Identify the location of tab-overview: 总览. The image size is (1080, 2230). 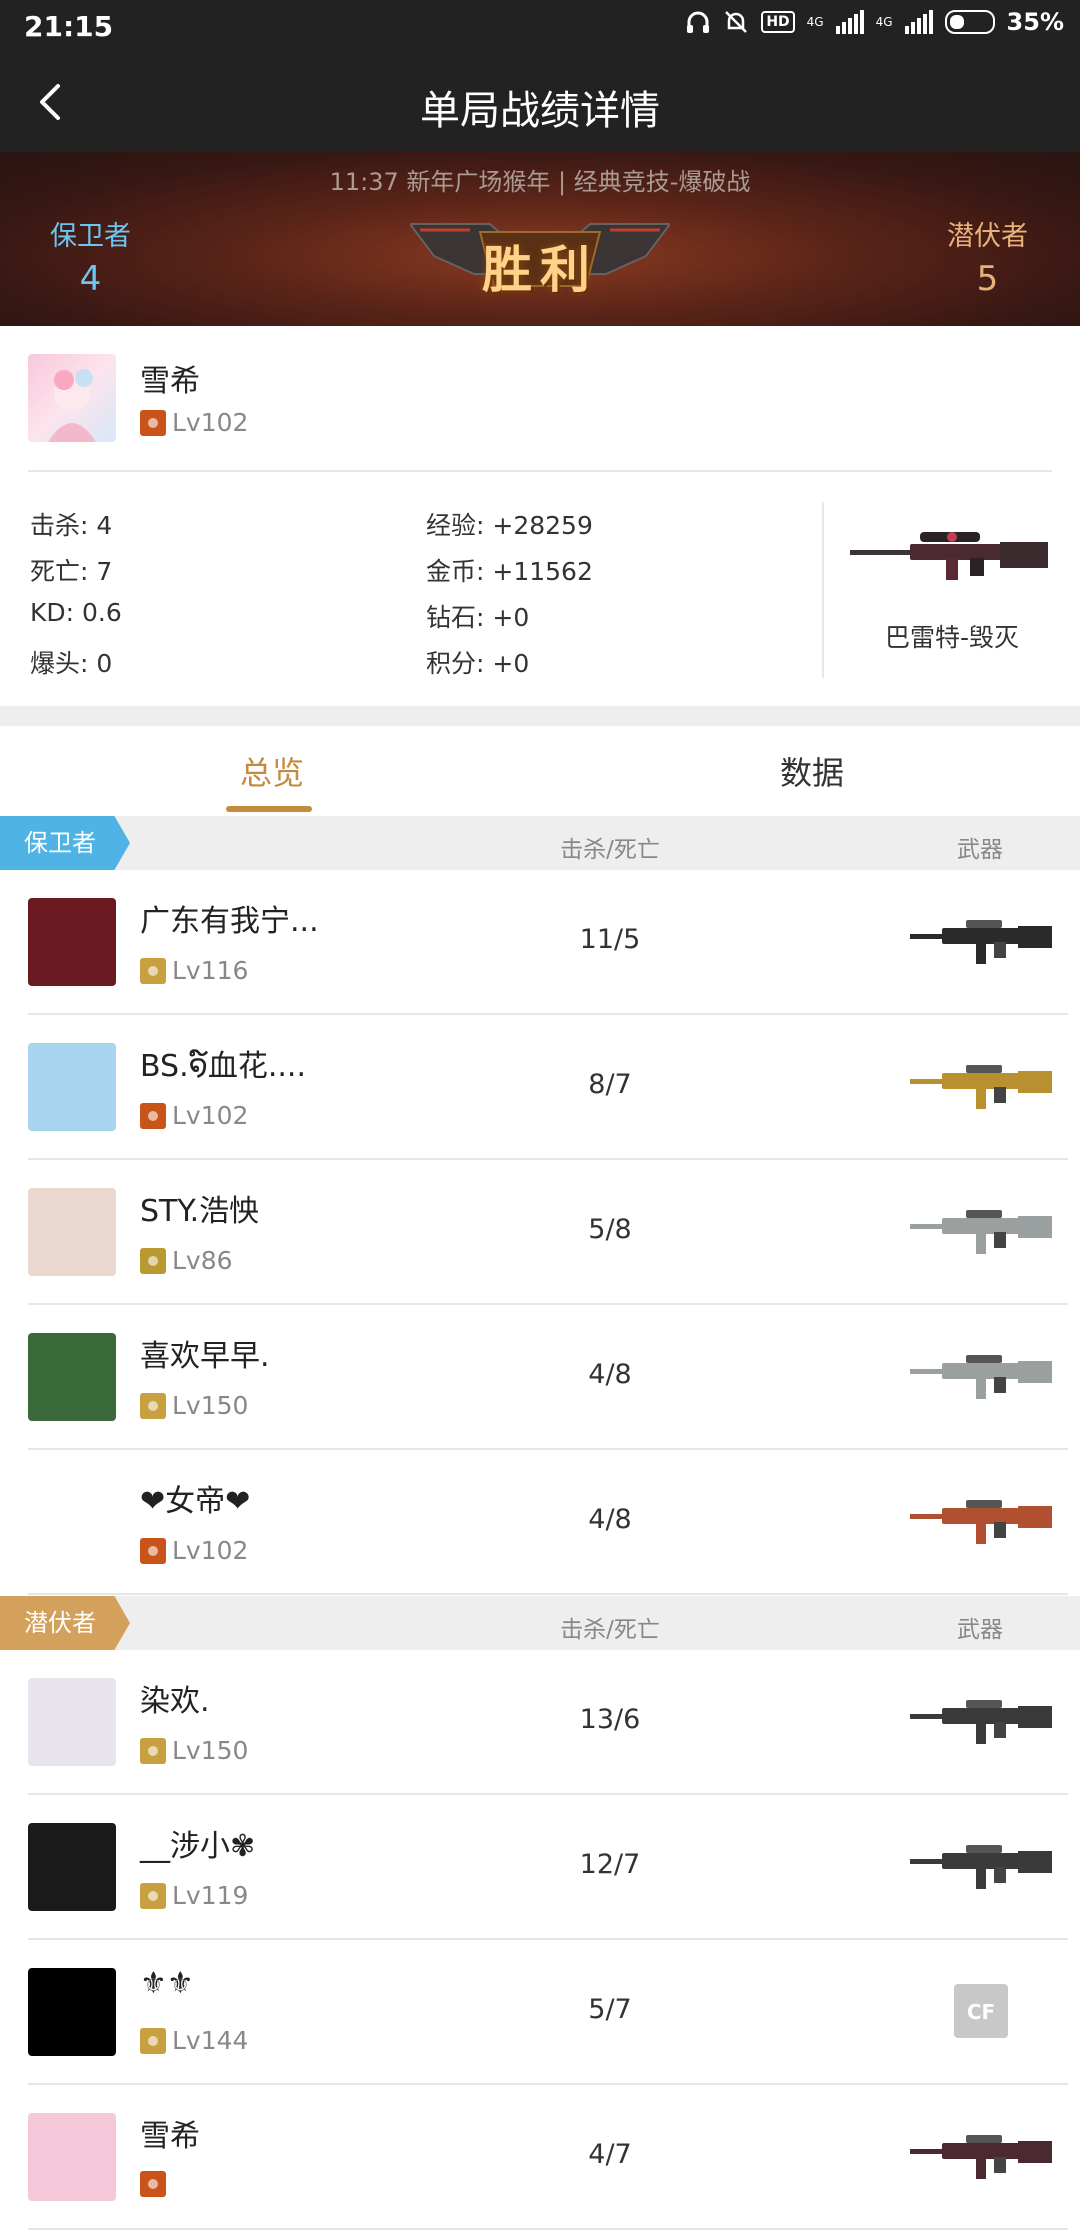
(272, 771).